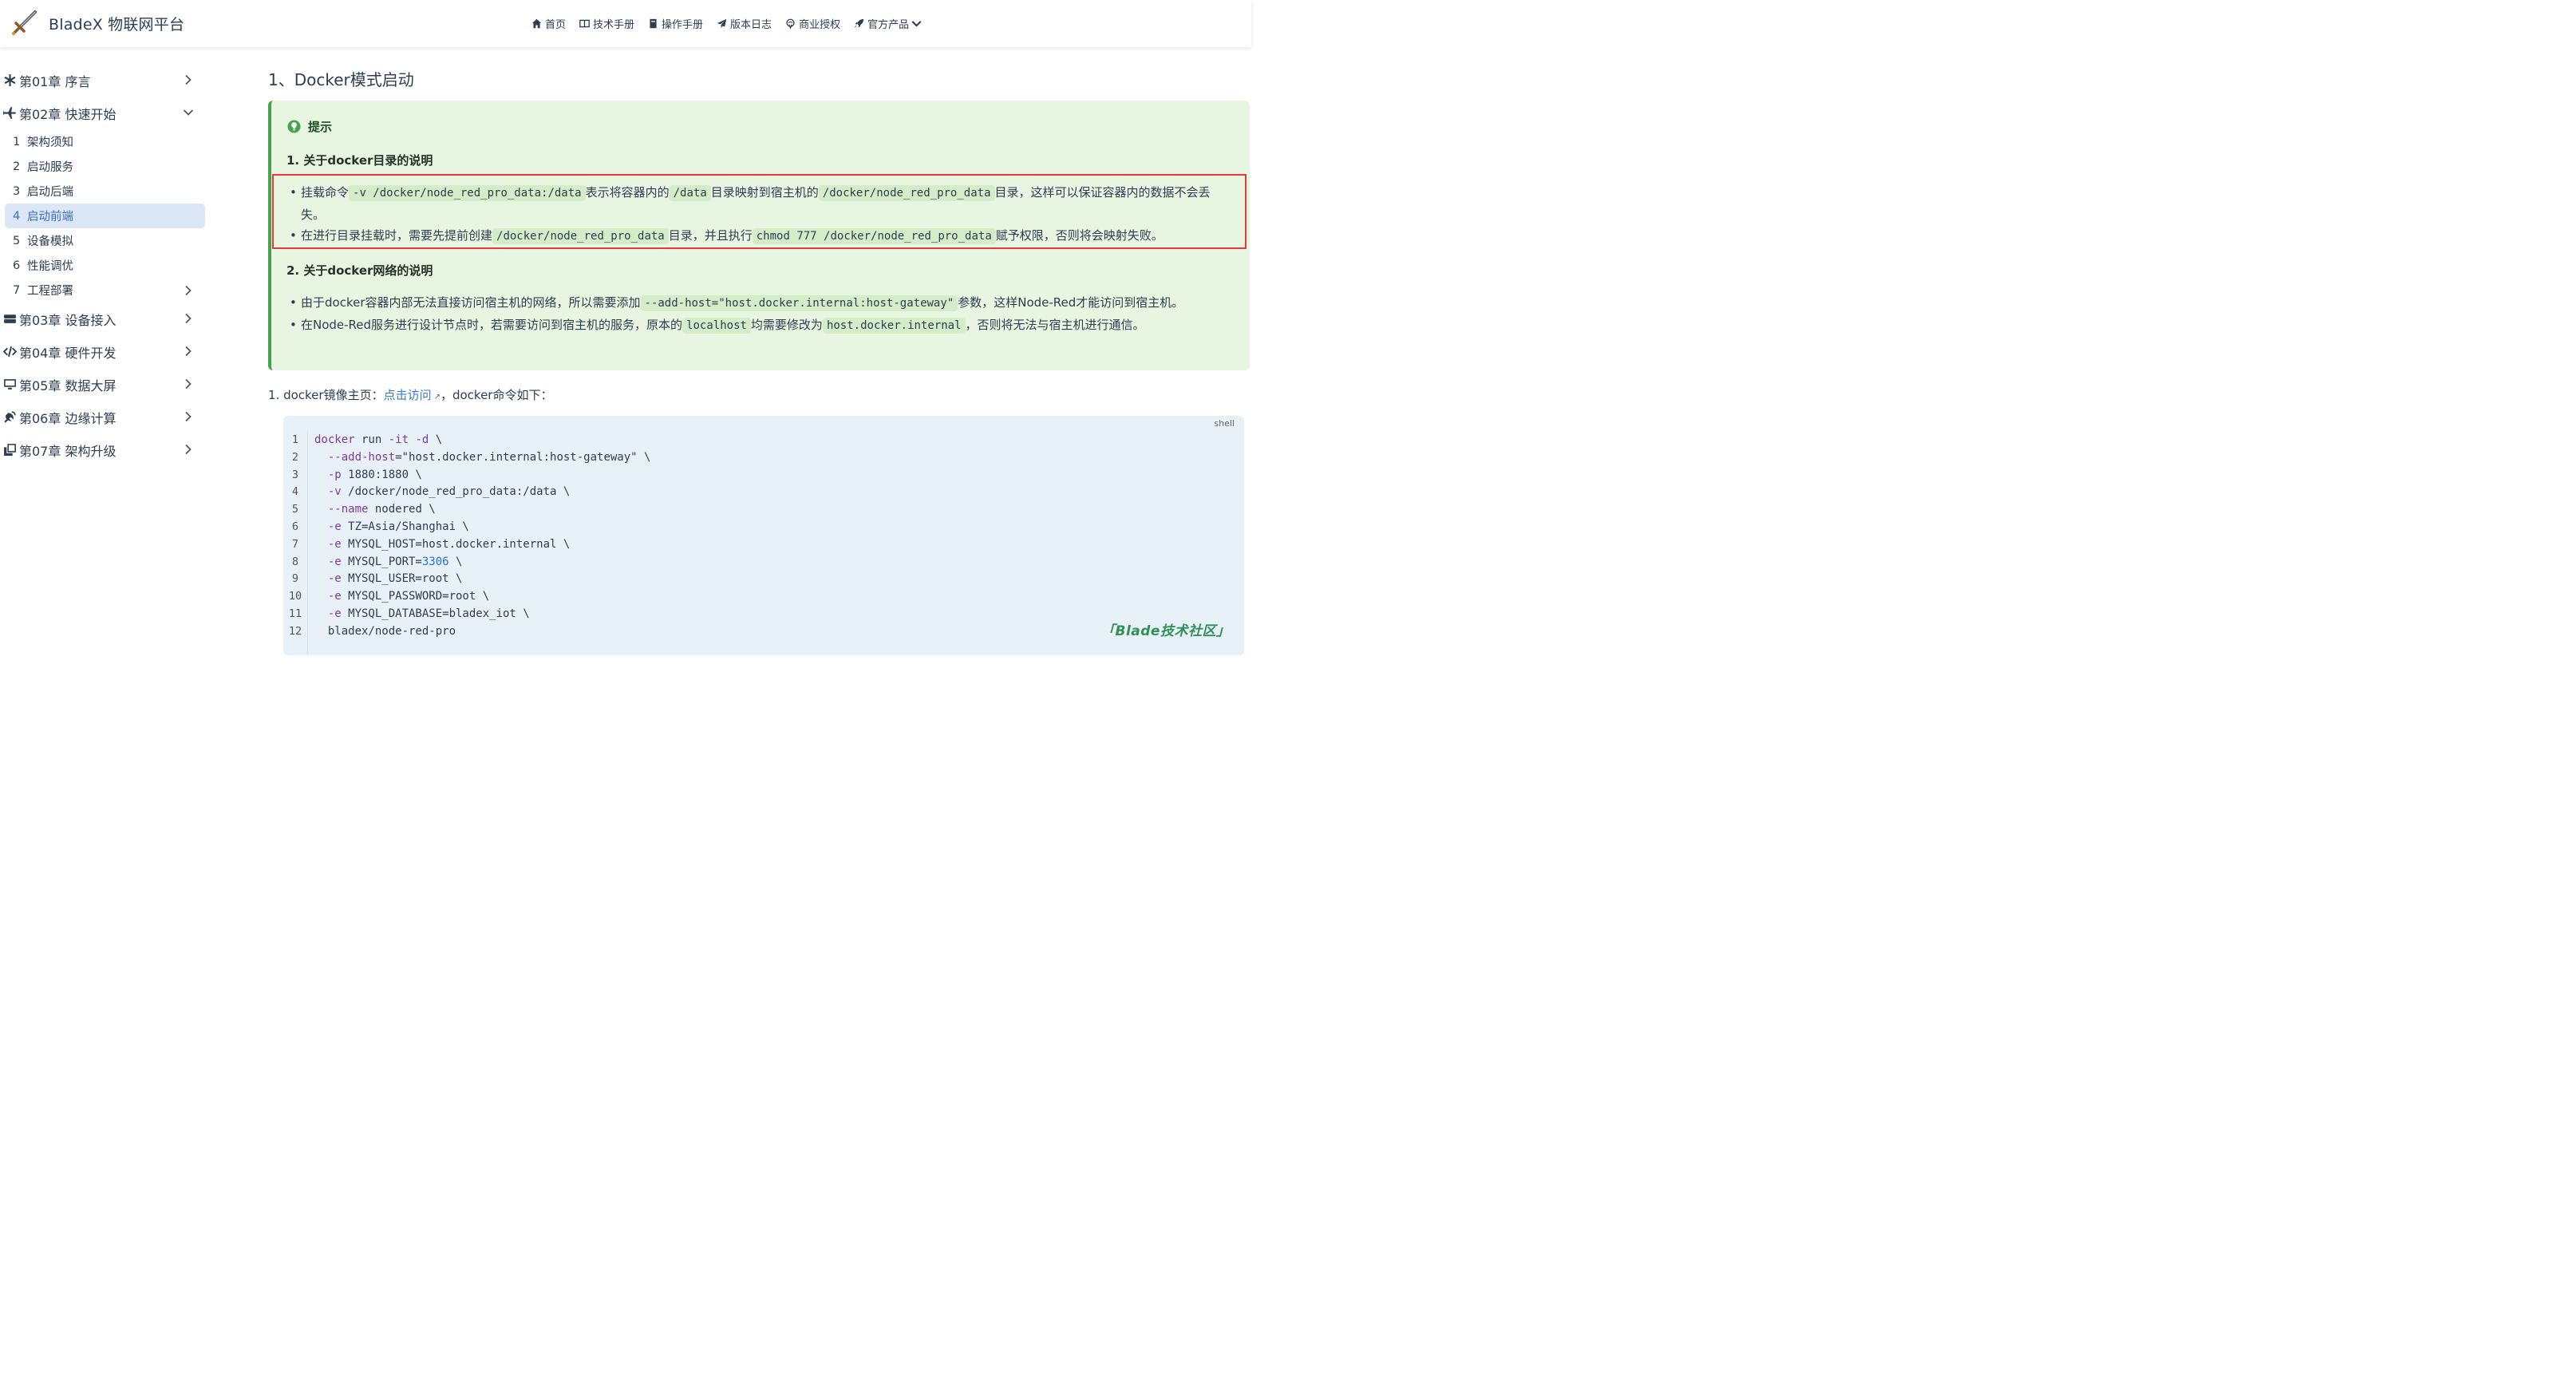  Describe the element at coordinates (17, 290) in the screenshot. I see `sidebar-item-number: 7` at that location.